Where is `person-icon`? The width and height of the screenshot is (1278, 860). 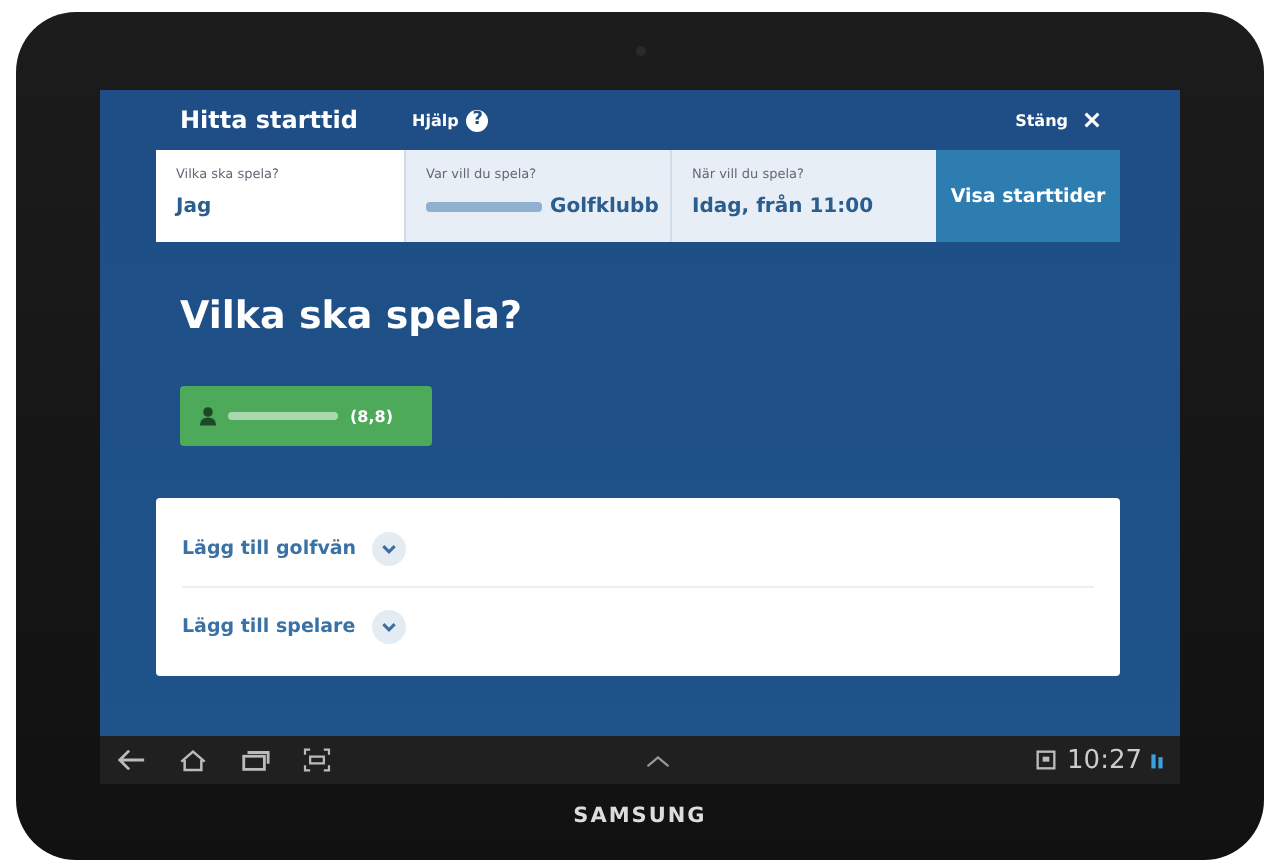 person-icon is located at coordinates (208, 416).